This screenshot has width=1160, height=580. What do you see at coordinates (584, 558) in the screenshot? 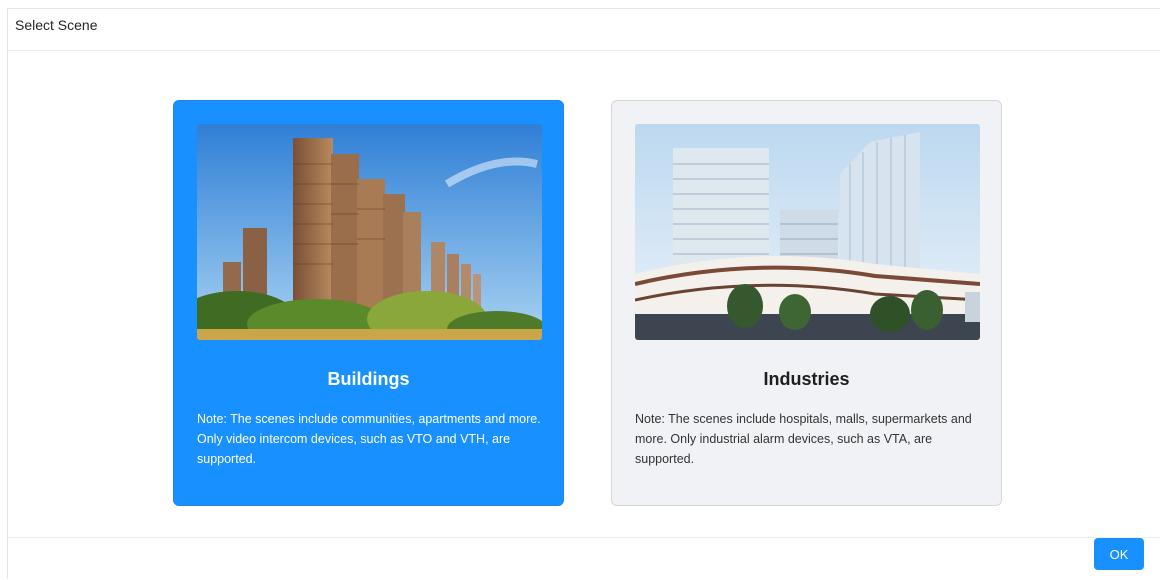
I see `dialog-footer` at bounding box center [584, 558].